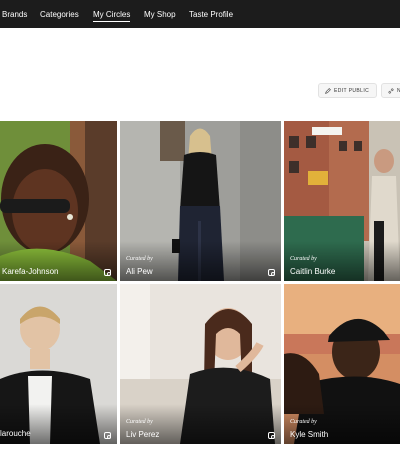 The width and height of the screenshot is (400, 450). I want to click on circle-tile-caitlin-burke: Curated by Caitlin Burke, so click(342, 201).